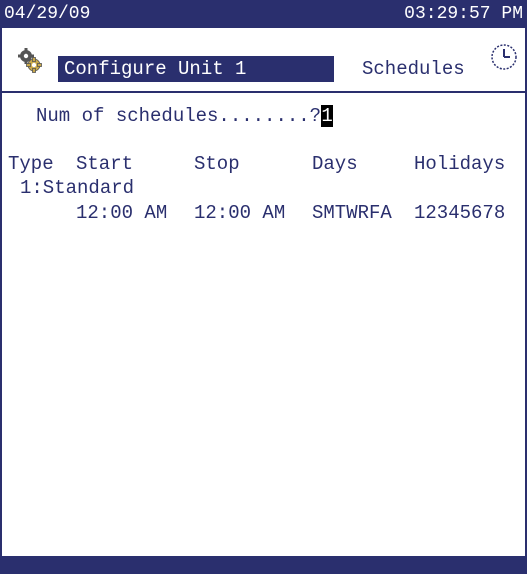  I want to click on header-divider, so click(263, 92).